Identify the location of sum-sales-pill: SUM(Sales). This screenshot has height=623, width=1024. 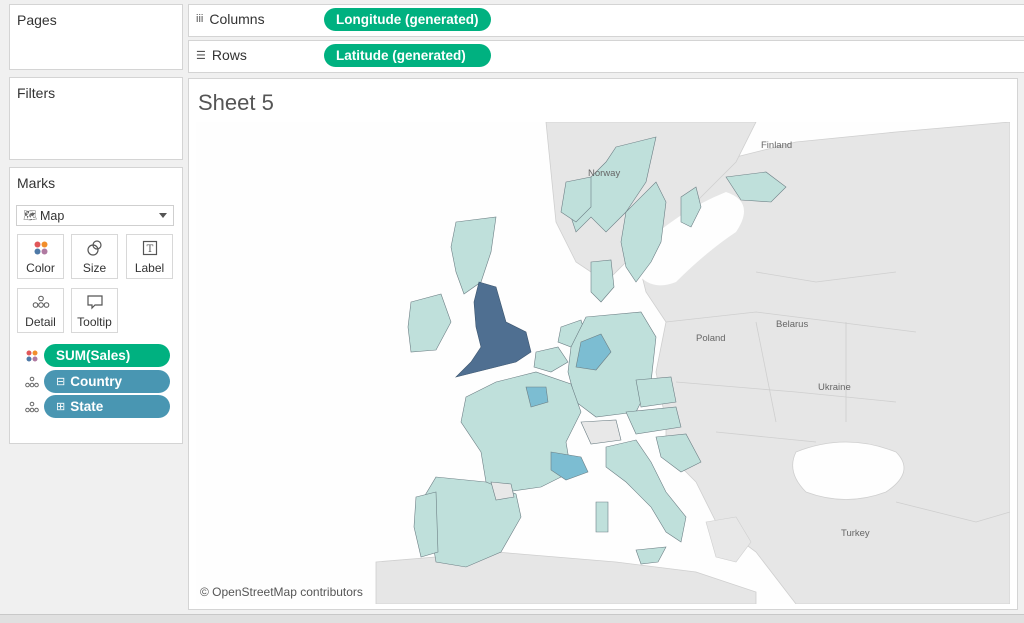
(107, 355).